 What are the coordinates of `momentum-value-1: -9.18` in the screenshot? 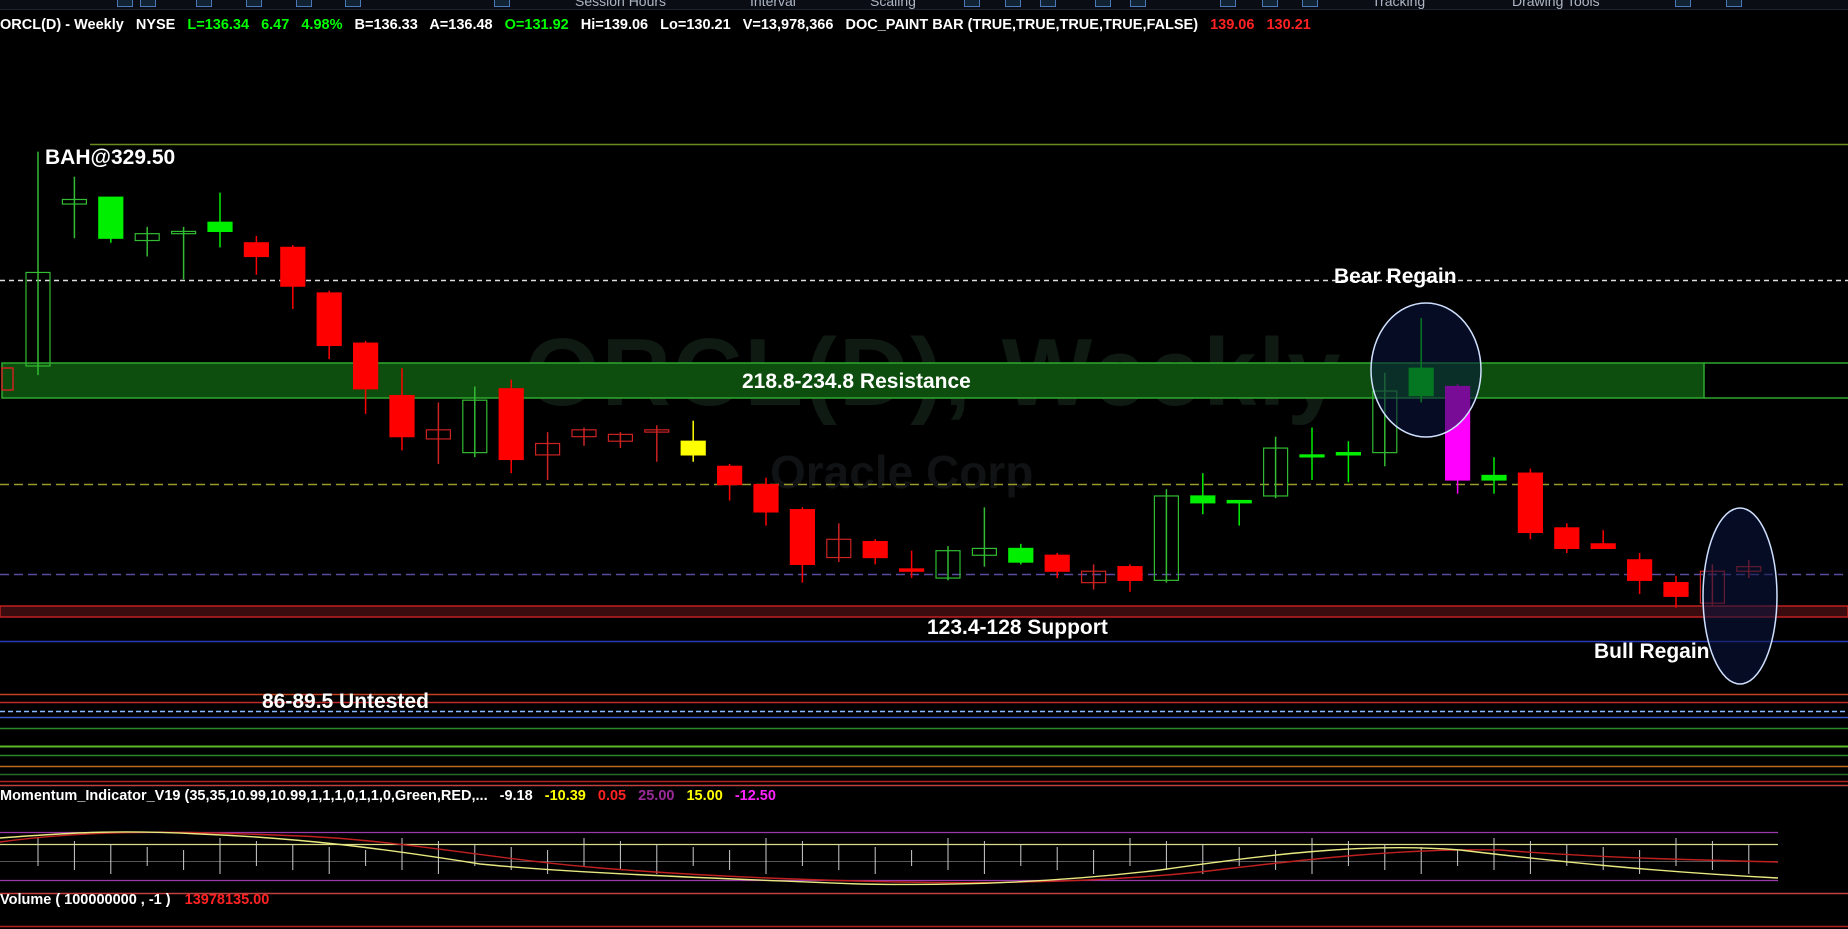 It's located at (516, 796).